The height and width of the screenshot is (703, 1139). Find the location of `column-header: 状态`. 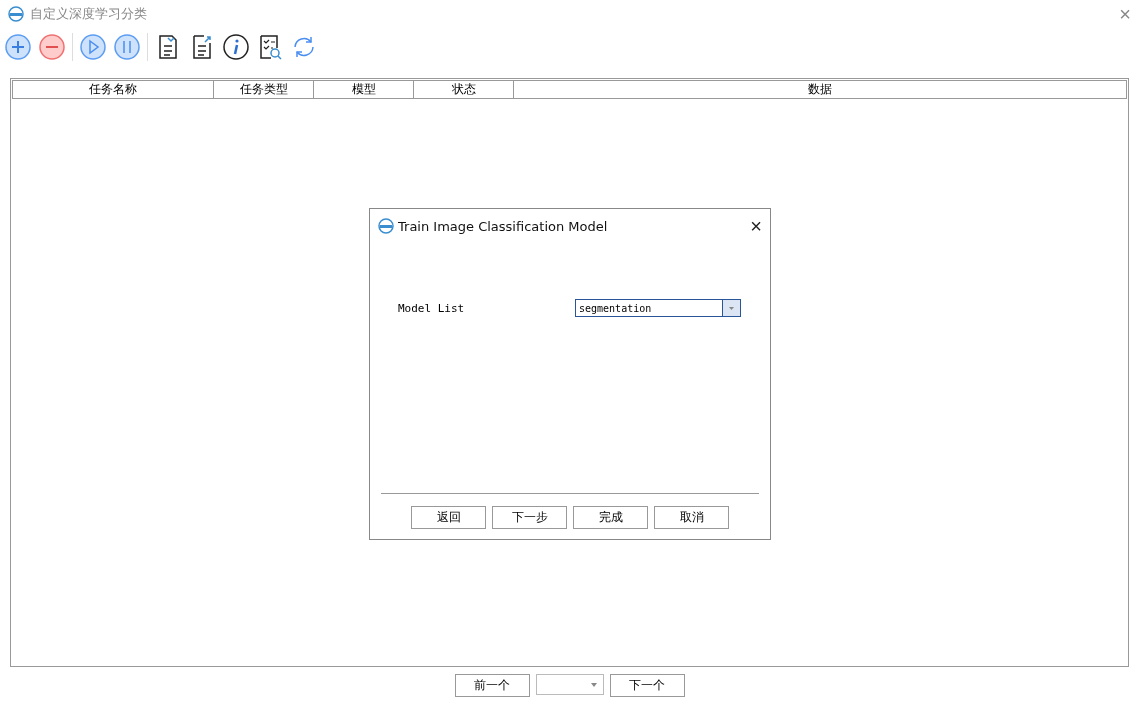

column-header: 状态 is located at coordinates (463, 89).